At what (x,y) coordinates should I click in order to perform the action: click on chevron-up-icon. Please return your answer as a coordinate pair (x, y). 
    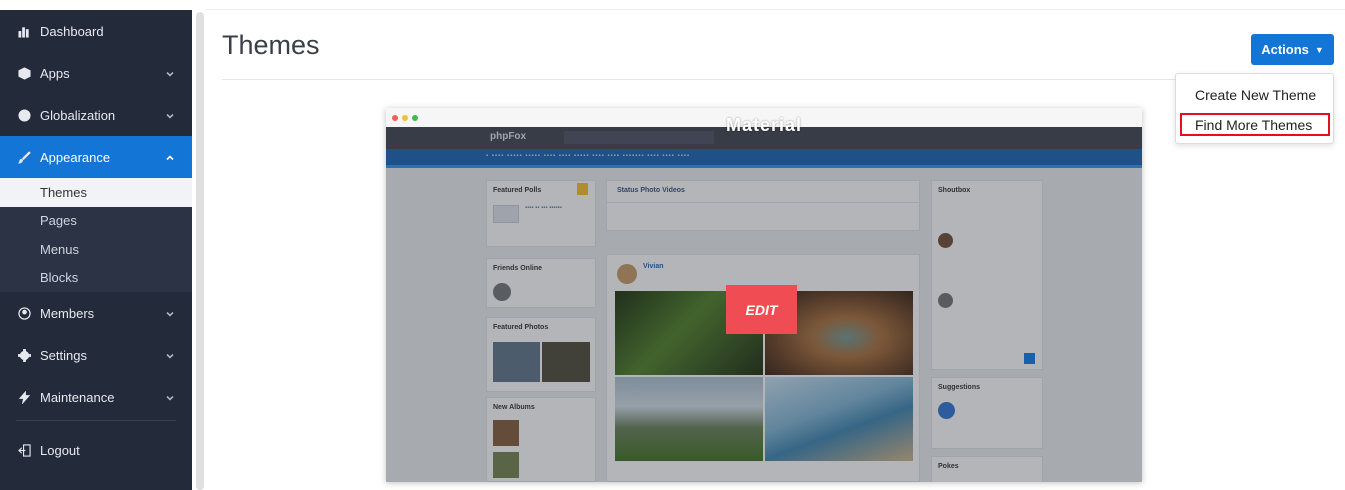
    Looking at the image, I should click on (170, 156).